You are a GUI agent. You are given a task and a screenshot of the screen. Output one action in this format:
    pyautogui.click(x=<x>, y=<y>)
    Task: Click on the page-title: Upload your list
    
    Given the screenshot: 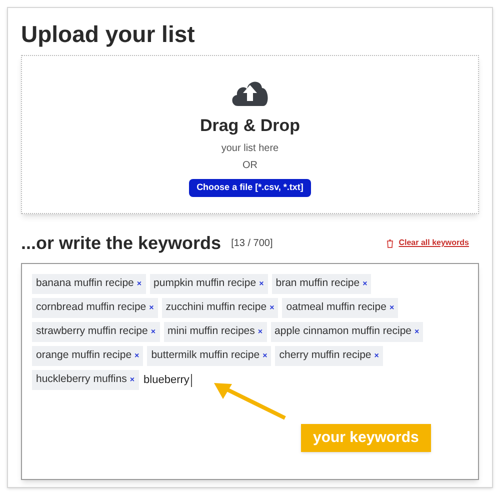 What is the action you would take?
    pyautogui.click(x=108, y=34)
    